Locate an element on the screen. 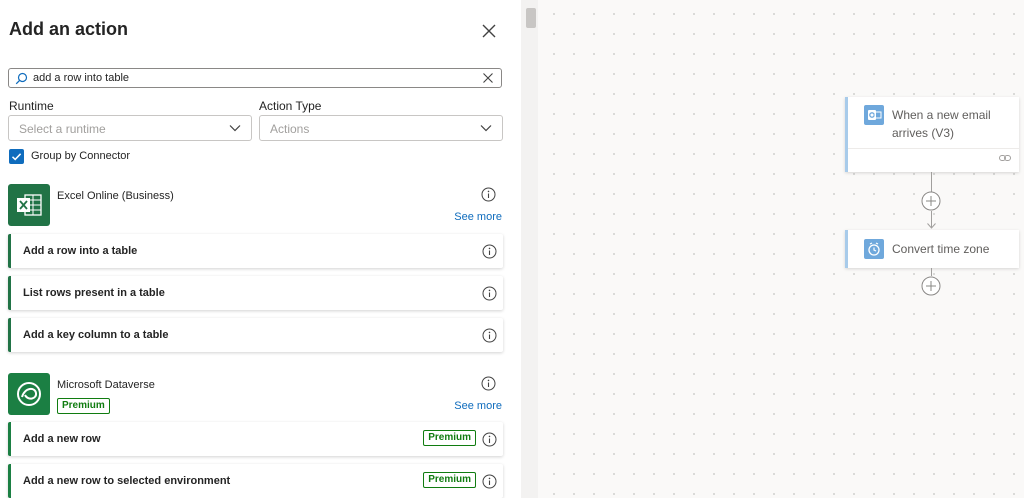  action-type-placeholder: Actions is located at coordinates (290, 129).